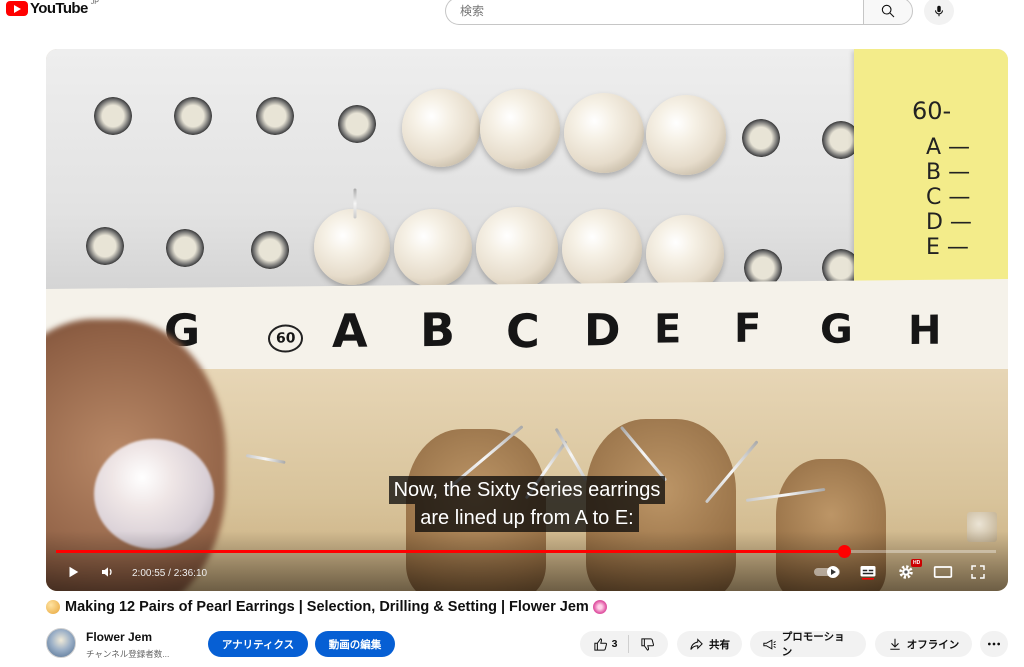 This screenshot has height=667, width=1024. I want to click on logo-region-code: JP, so click(94, 3).